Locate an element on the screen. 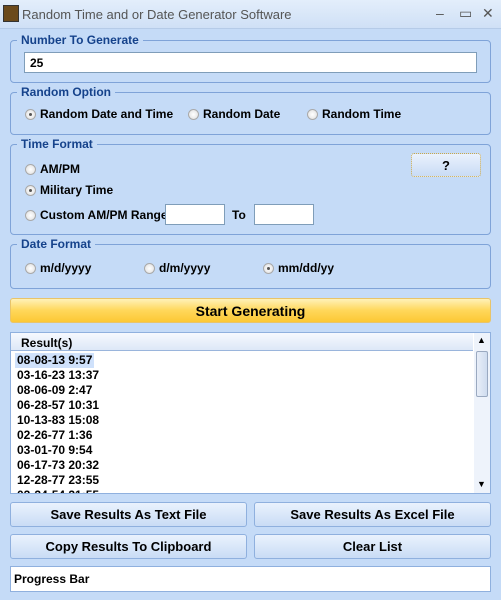 The height and width of the screenshot is (600, 501). scroll-up-icon: ▲ is located at coordinates (481, 340).